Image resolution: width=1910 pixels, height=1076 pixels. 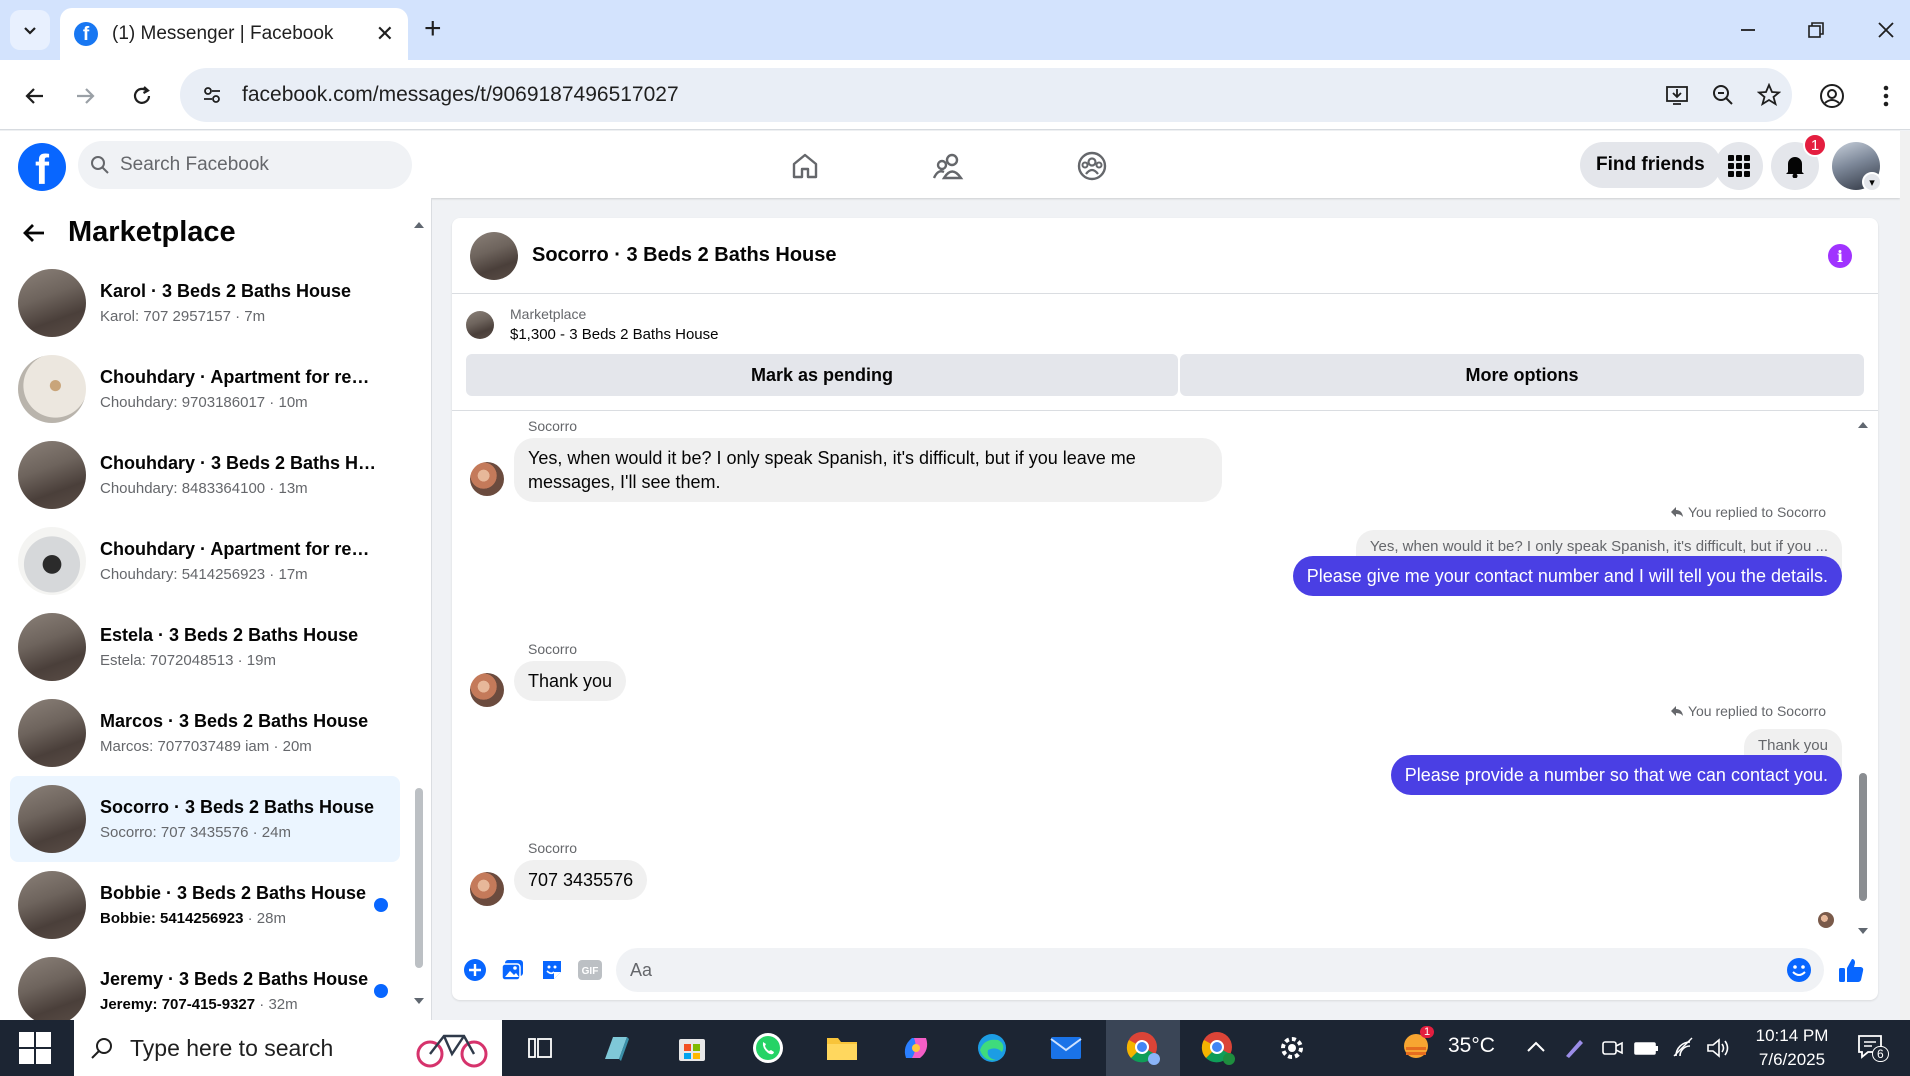 I want to click on notepad-app-icon, so click(x=616, y=1048).